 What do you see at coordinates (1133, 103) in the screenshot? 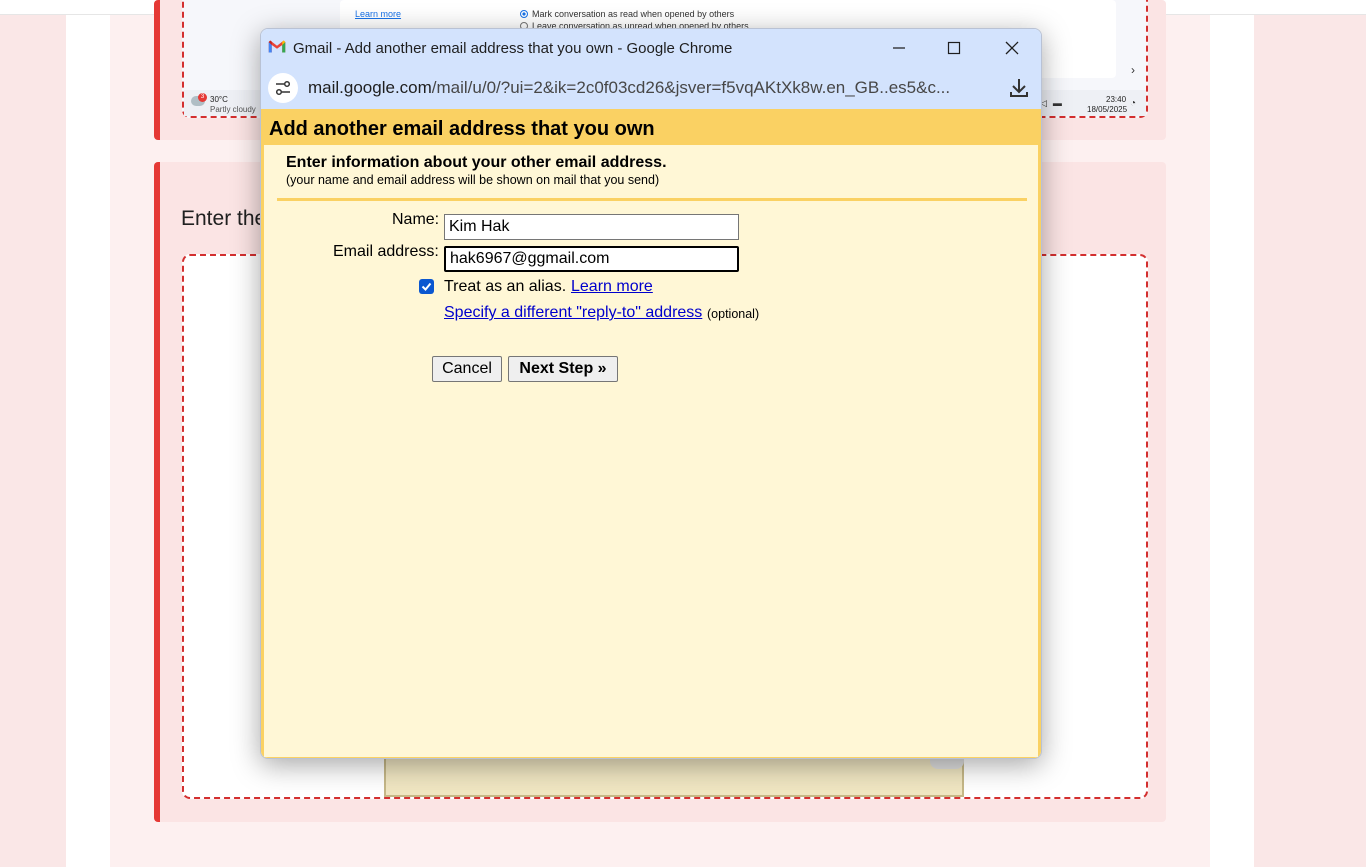
I see `notification-bell-icon: ◔` at bounding box center [1133, 103].